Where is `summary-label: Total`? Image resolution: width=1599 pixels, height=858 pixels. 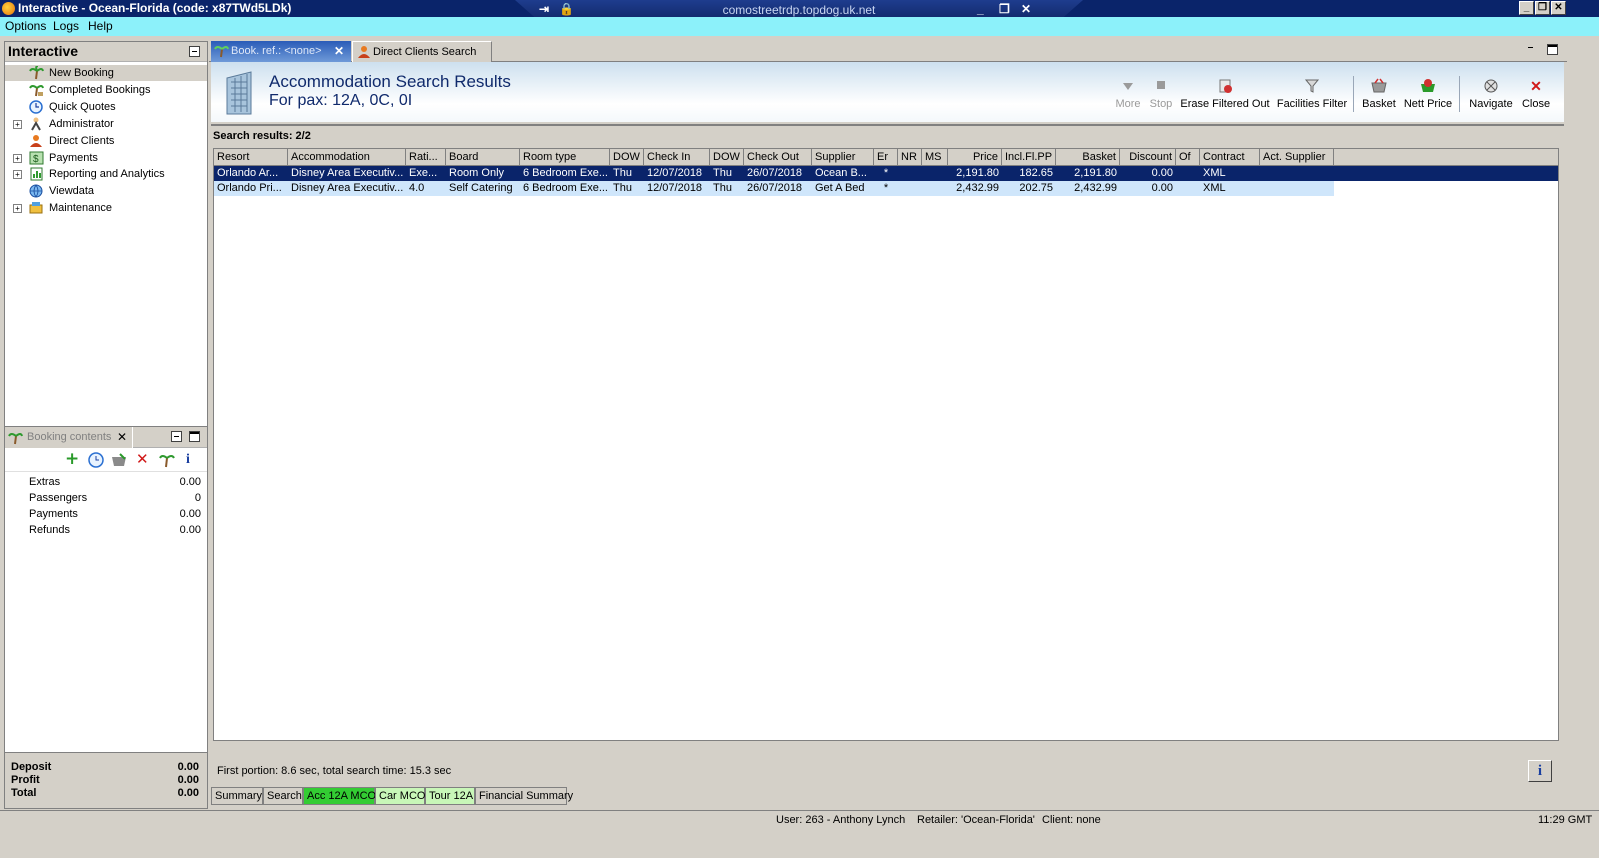 summary-label: Total is located at coordinates (24, 793).